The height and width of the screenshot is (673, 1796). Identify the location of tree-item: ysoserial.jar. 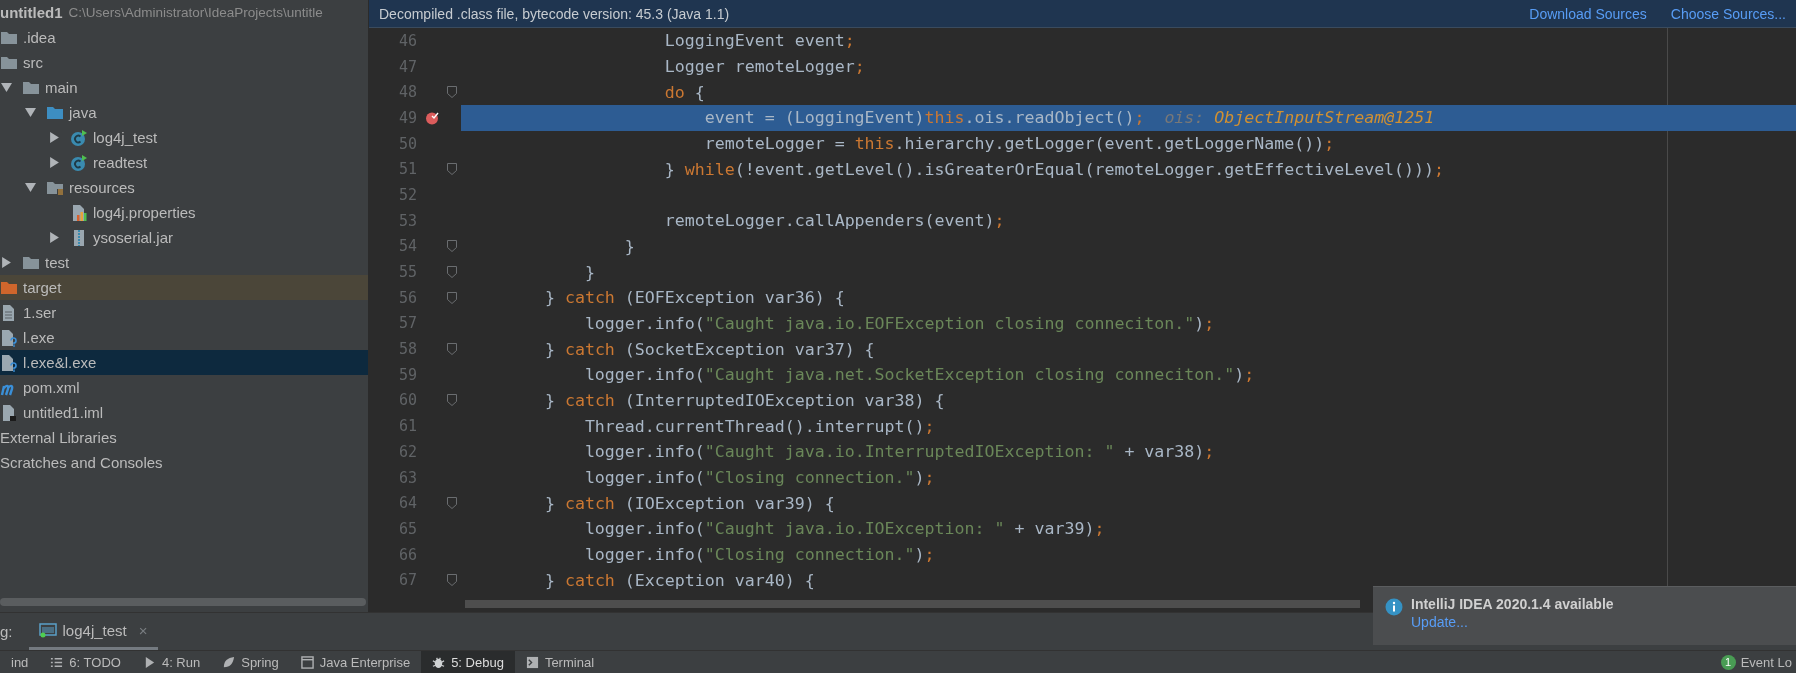
(184, 237).